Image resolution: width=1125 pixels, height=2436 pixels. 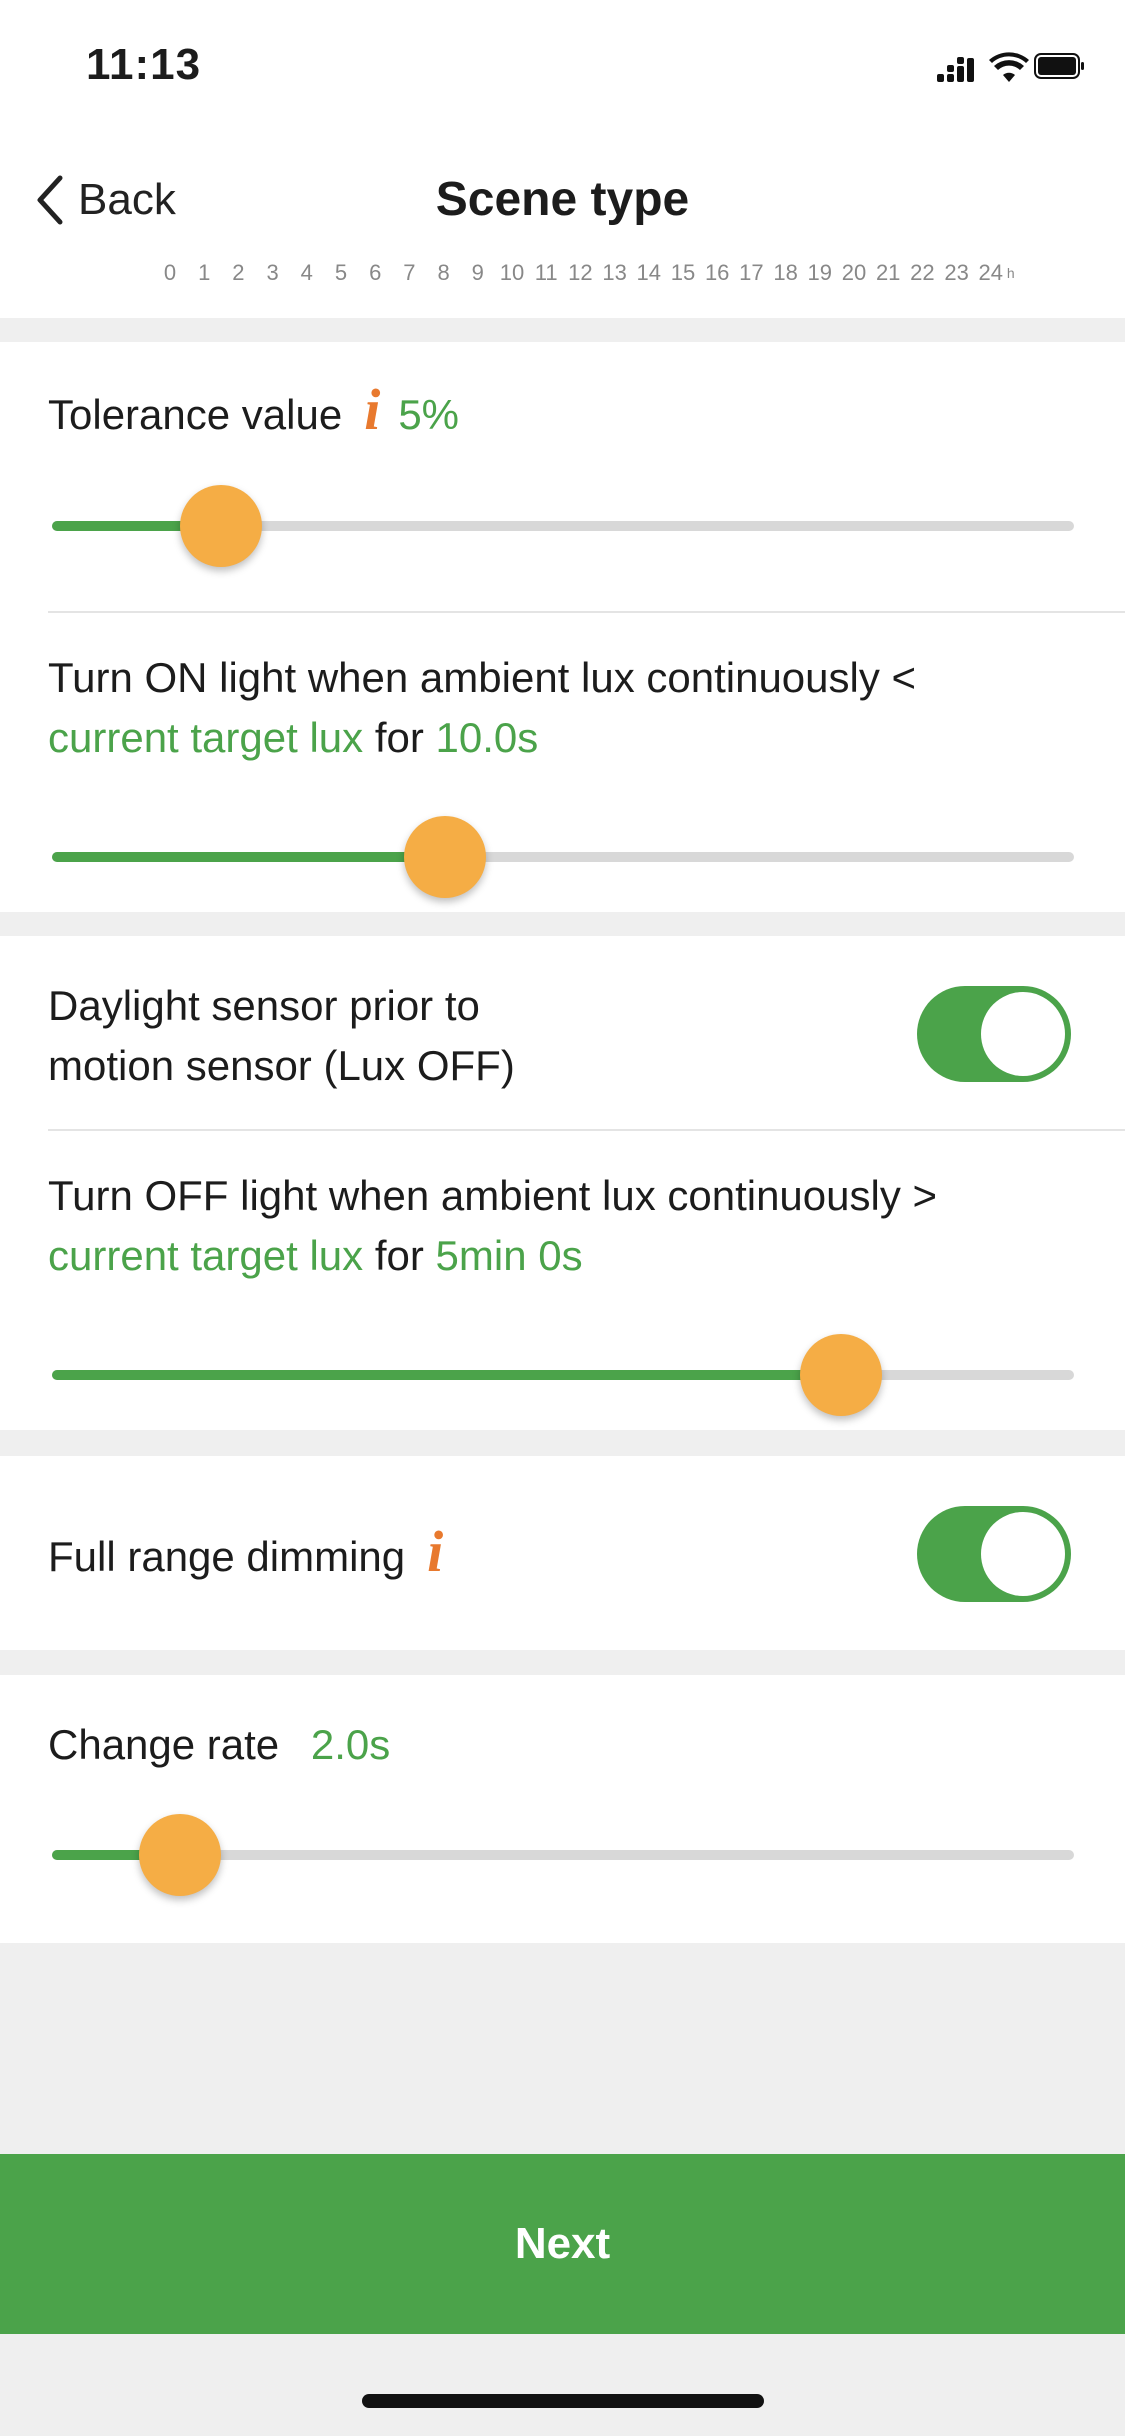 What do you see at coordinates (922, 273) in the screenshot?
I see `hour-tick-label: 22` at bounding box center [922, 273].